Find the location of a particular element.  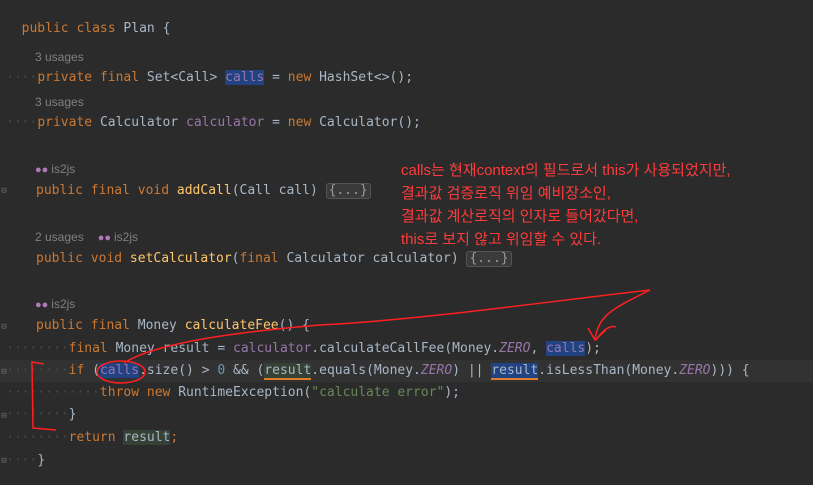

annotation-line-3: 결과값 계산로직의 인자로 들어갔다면, is located at coordinates (520, 216).